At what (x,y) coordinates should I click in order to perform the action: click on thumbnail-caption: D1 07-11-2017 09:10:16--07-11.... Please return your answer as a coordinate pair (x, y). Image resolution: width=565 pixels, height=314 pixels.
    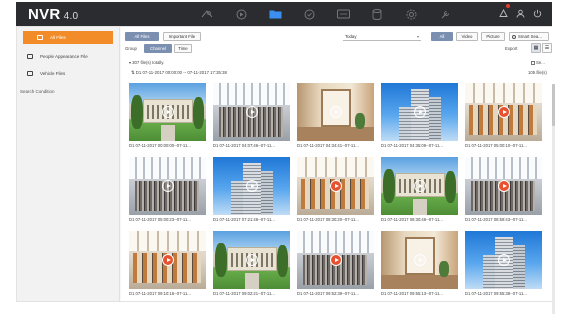
    Looking at the image, I should click on (160, 293).